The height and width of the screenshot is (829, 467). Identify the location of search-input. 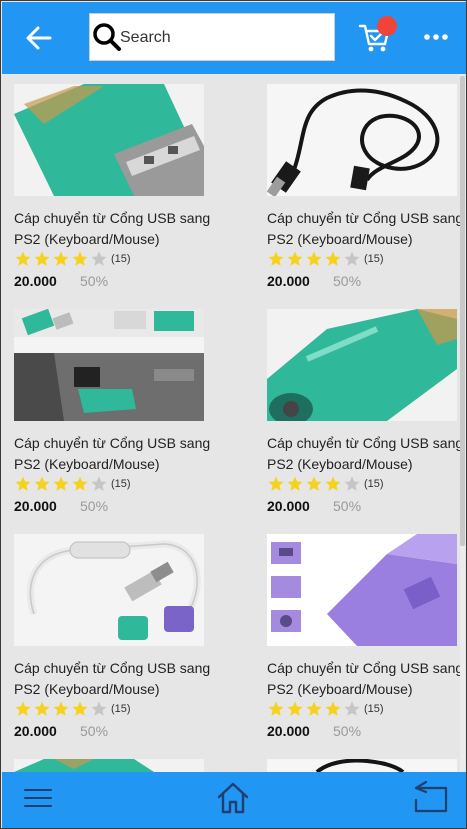
(225, 38).